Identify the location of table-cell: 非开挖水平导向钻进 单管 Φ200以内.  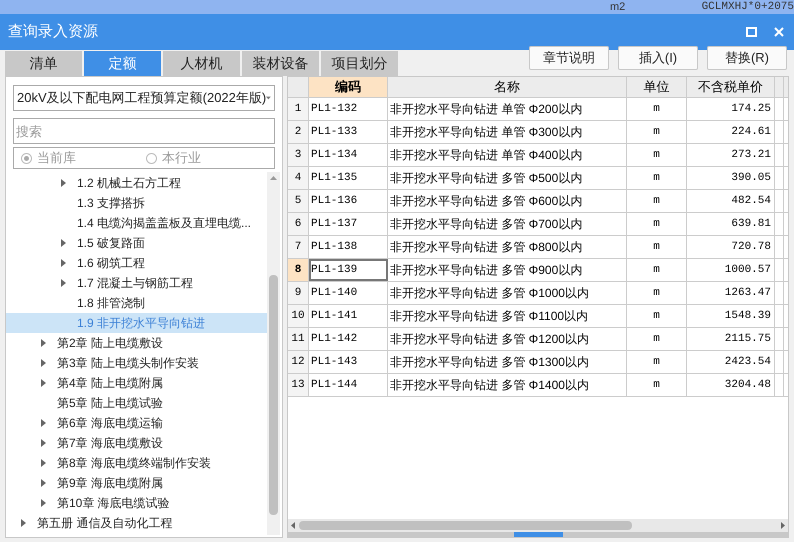
(507, 109).